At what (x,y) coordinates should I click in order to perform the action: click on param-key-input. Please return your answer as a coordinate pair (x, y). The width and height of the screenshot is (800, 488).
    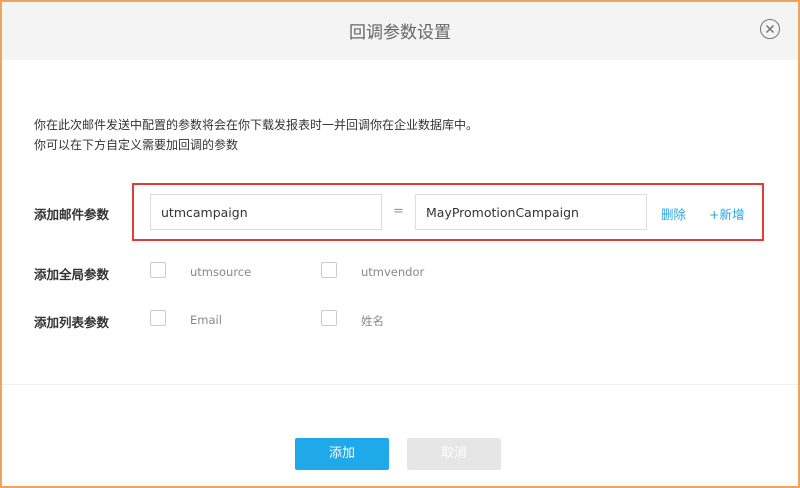
    Looking at the image, I should click on (266, 212).